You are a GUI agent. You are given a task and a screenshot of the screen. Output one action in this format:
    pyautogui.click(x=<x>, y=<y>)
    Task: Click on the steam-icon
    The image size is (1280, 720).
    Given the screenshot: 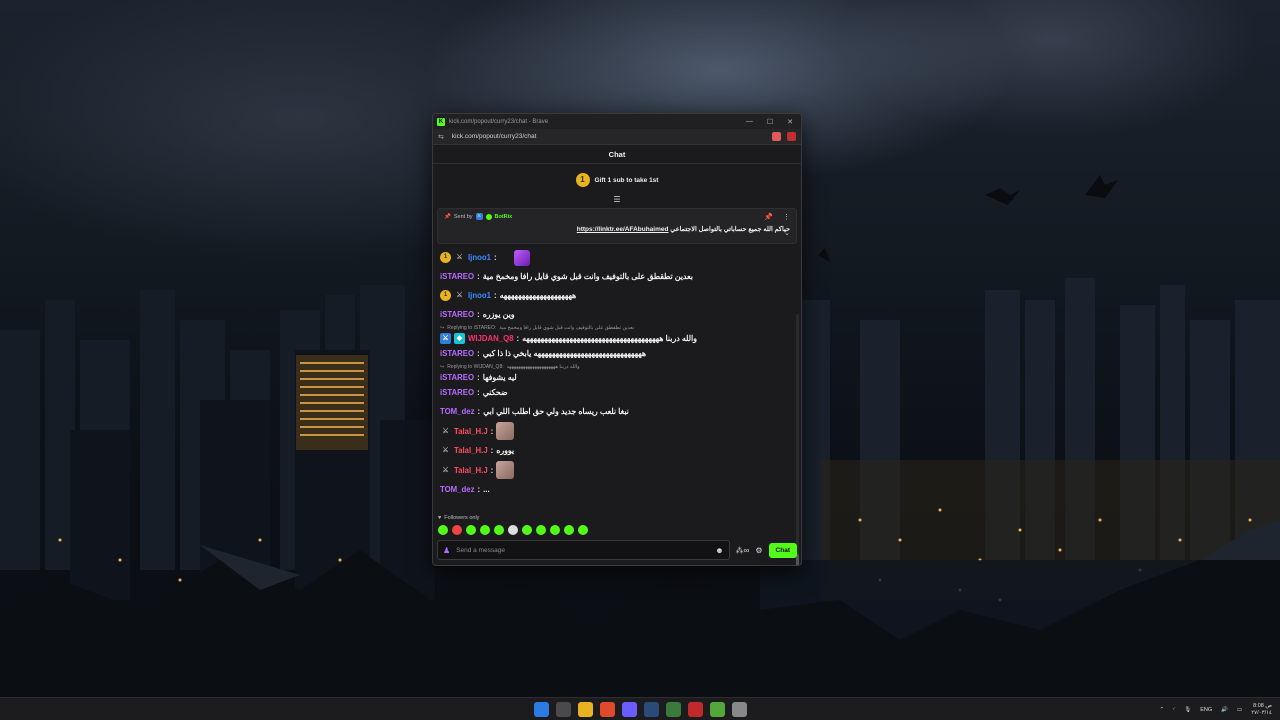 What is the action you would take?
    pyautogui.click(x=651, y=709)
    